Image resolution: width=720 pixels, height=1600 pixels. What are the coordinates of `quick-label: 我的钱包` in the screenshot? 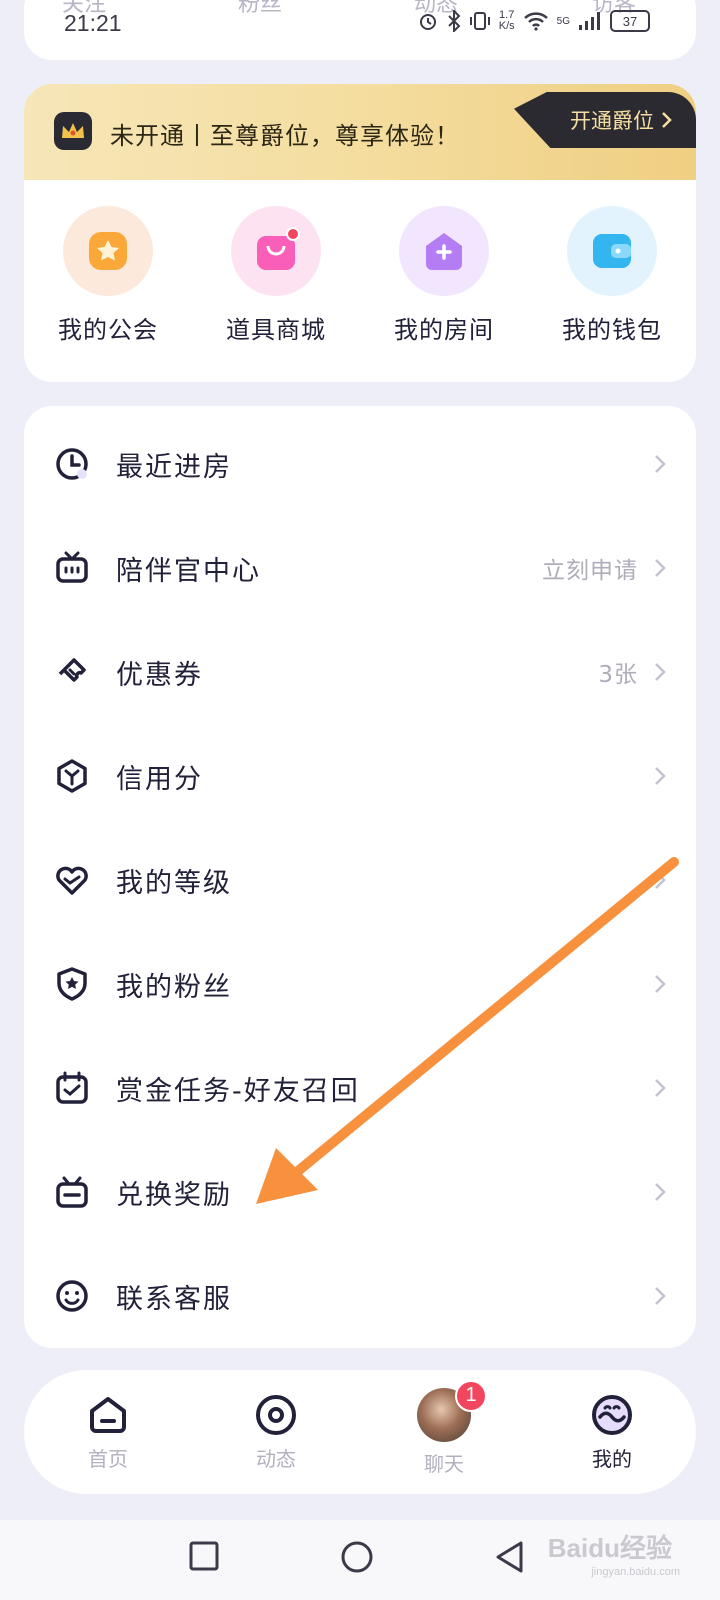 It's located at (612, 330).